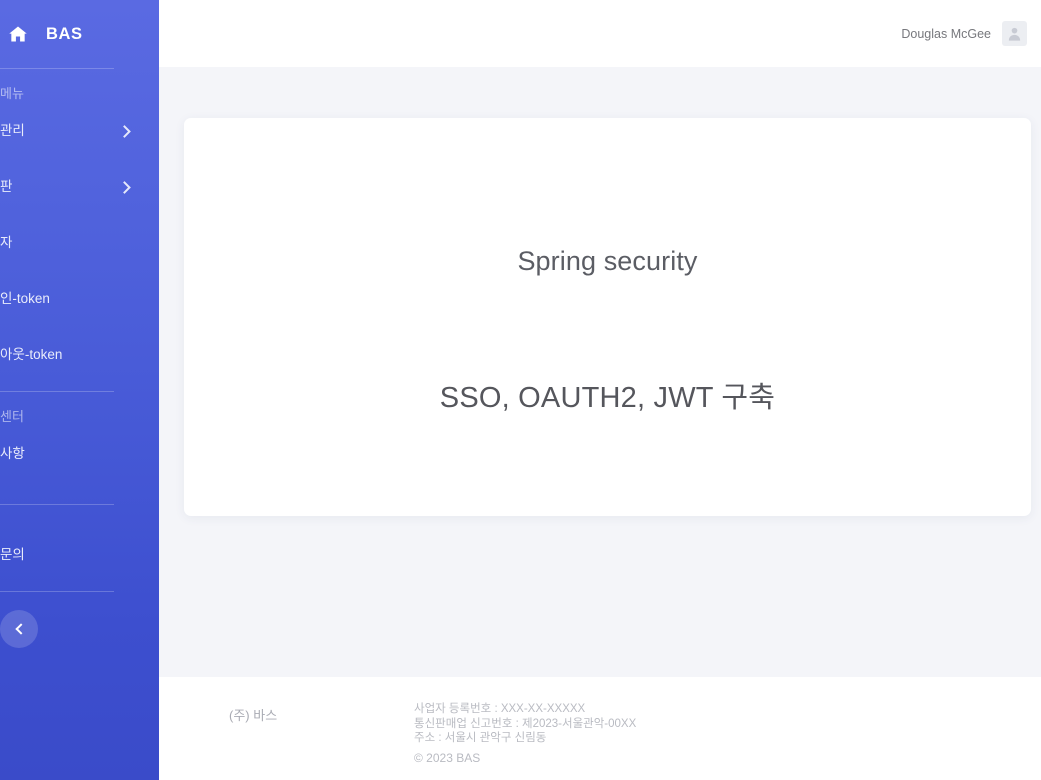 The height and width of the screenshot is (780, 1041). What do you see at coordinates (253, 715) in the screenshot?
I see `footer-company-name: (주) 바스` at bounding box center [253, 715].